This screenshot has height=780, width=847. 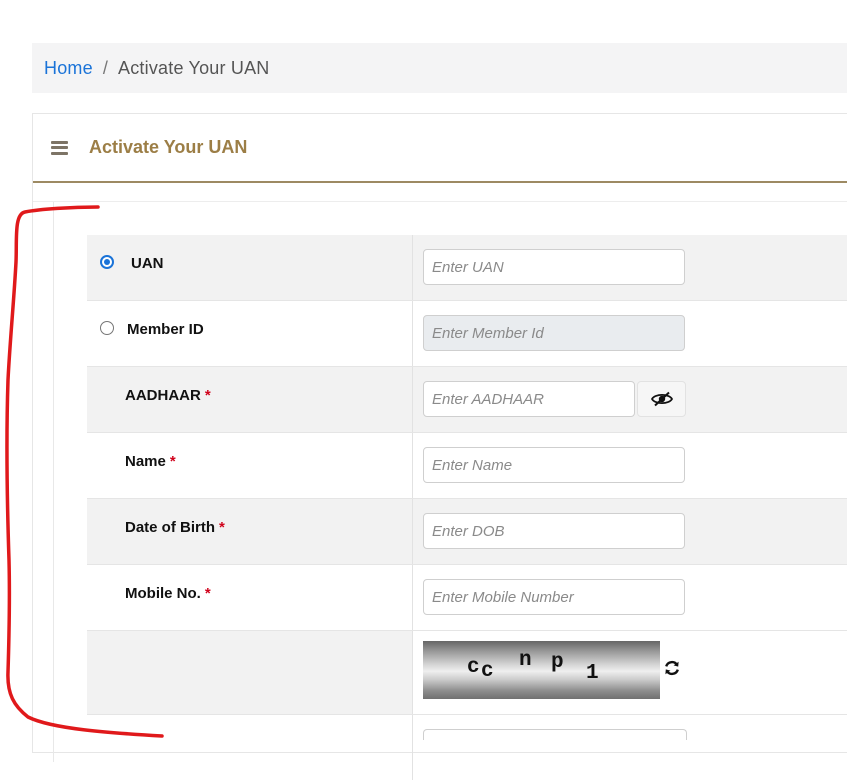 I want to click on form-row-captcha: c c n p 1, so click(x=467, y=673).